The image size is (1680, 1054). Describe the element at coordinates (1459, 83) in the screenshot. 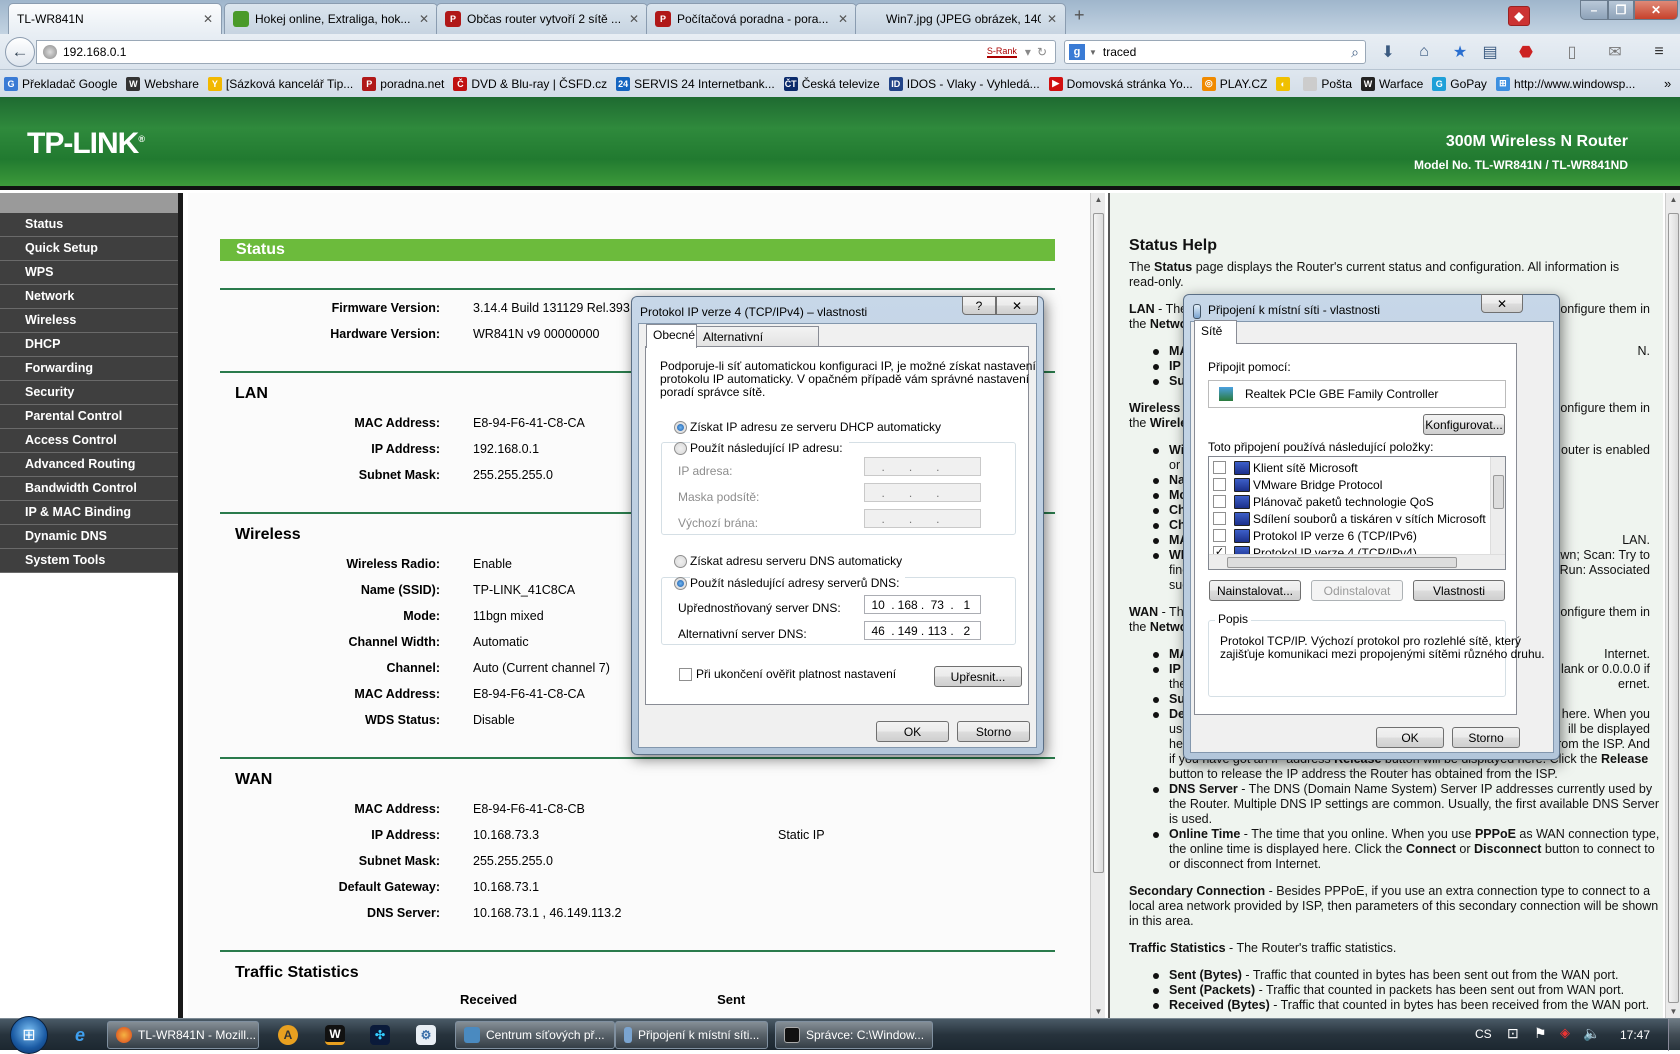

I see `bookmark-item: G GoPay` at that location.